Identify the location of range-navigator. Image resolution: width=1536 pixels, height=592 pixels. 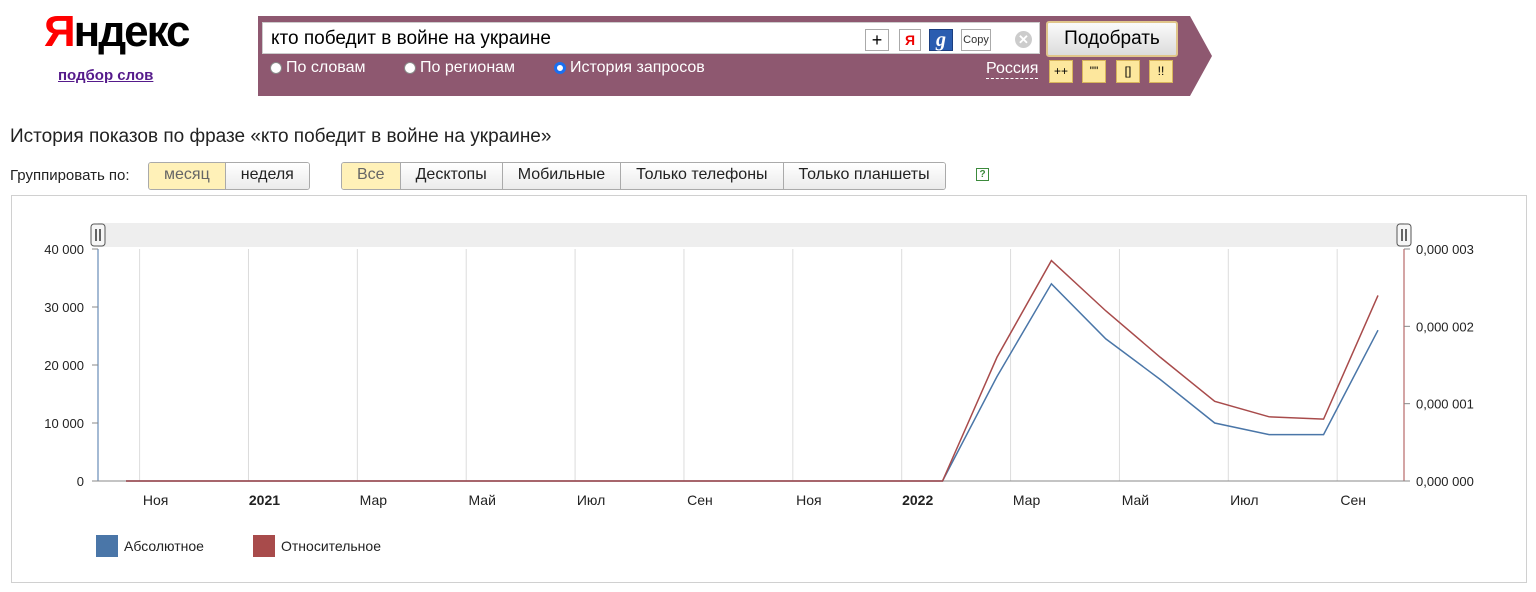
(751, 235).